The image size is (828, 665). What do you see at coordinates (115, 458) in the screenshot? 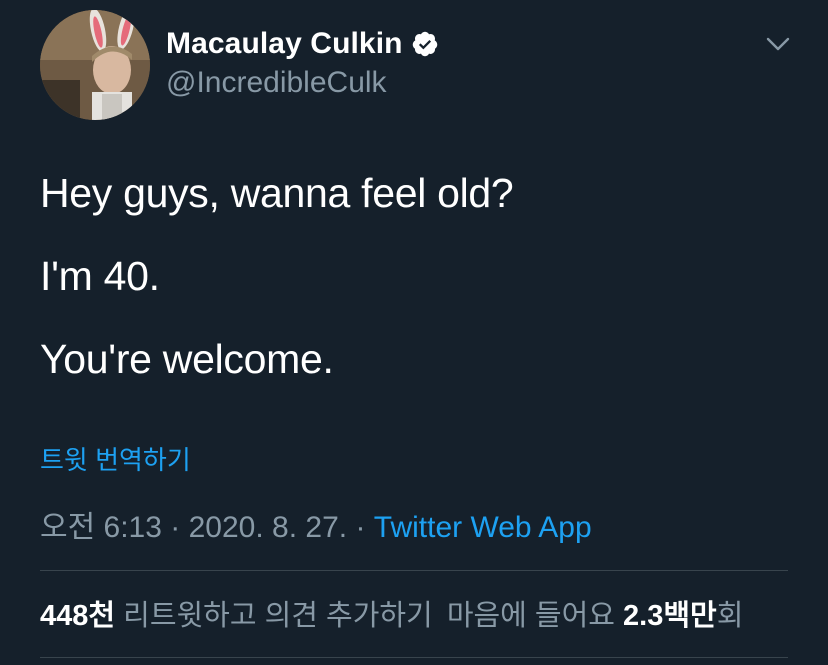
I see `translate-tweet-link: 트윗 번역하기` at bounding box center [115, 458].